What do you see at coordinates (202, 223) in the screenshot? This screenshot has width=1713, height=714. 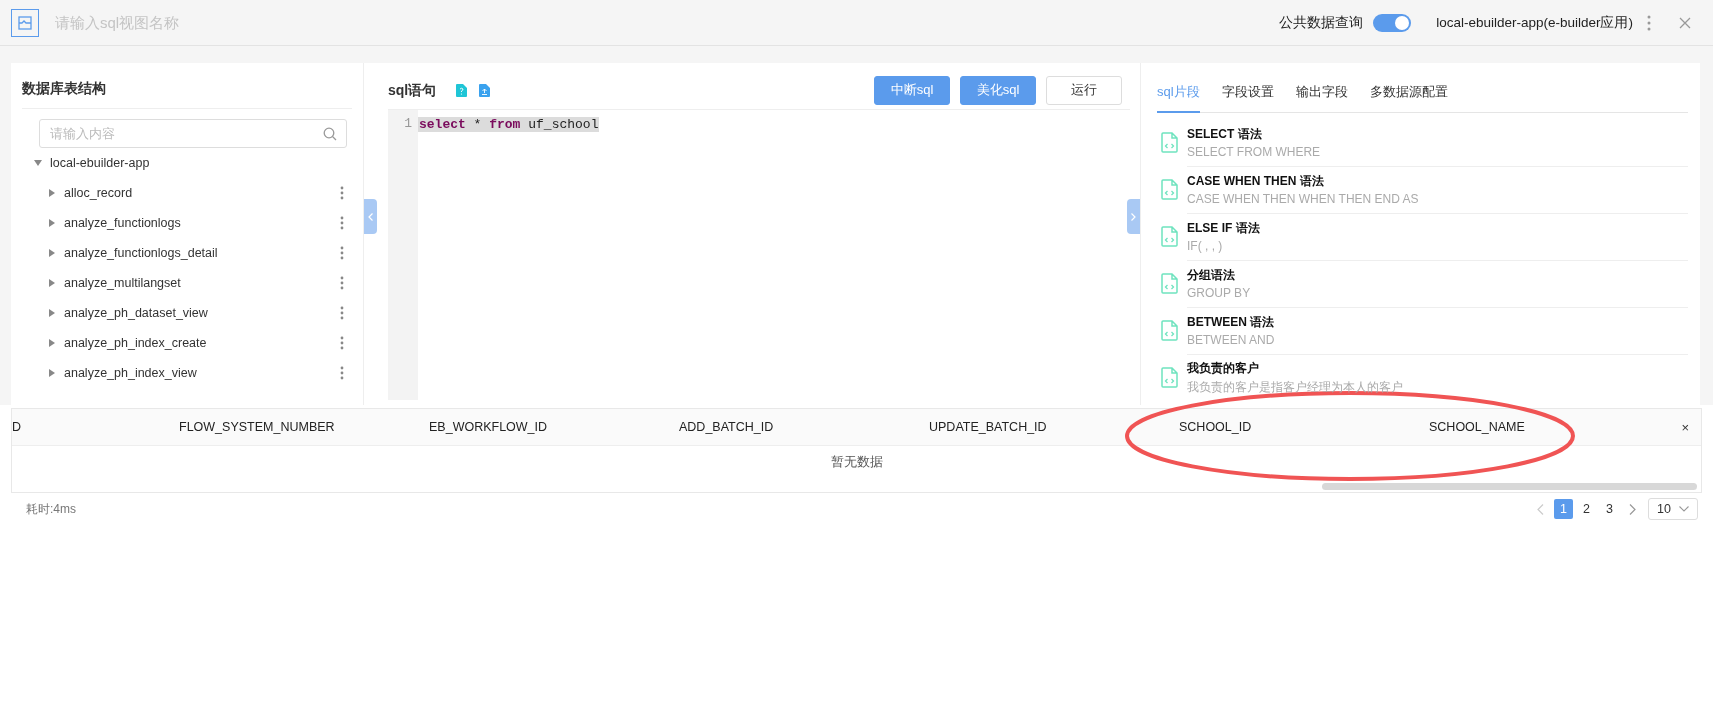 I see `tree-item: analyze_functionlogs` at bounding box center [202, 223].